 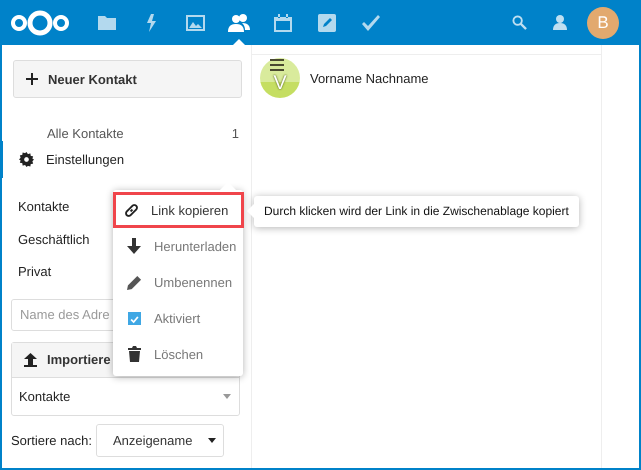 I want to click on sort-label: Sortiere nach:, so click(x=51, y=440).